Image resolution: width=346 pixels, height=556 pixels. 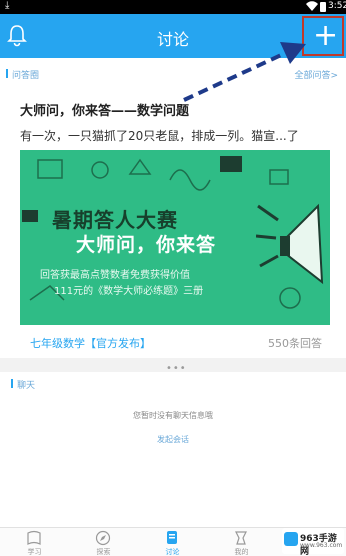 I want to click on site-watermark-logo: 963手游网 www.963.com, so click(x=313, y=542).